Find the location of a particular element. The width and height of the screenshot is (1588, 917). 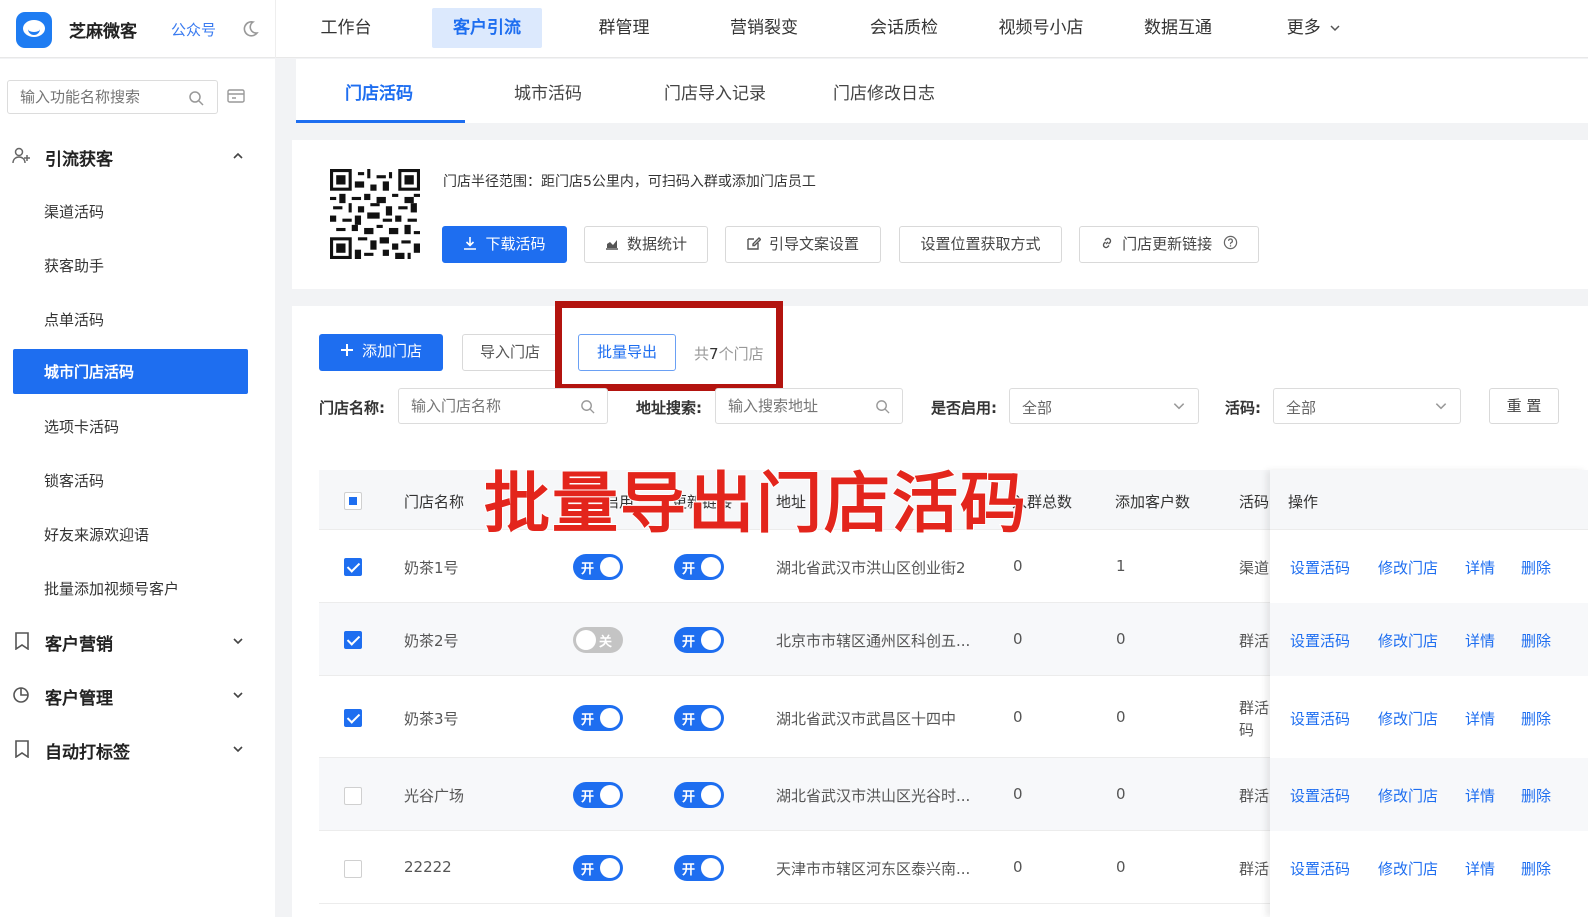

nav-session-inspection: 会话质检 is located at coordinates (904, 28).